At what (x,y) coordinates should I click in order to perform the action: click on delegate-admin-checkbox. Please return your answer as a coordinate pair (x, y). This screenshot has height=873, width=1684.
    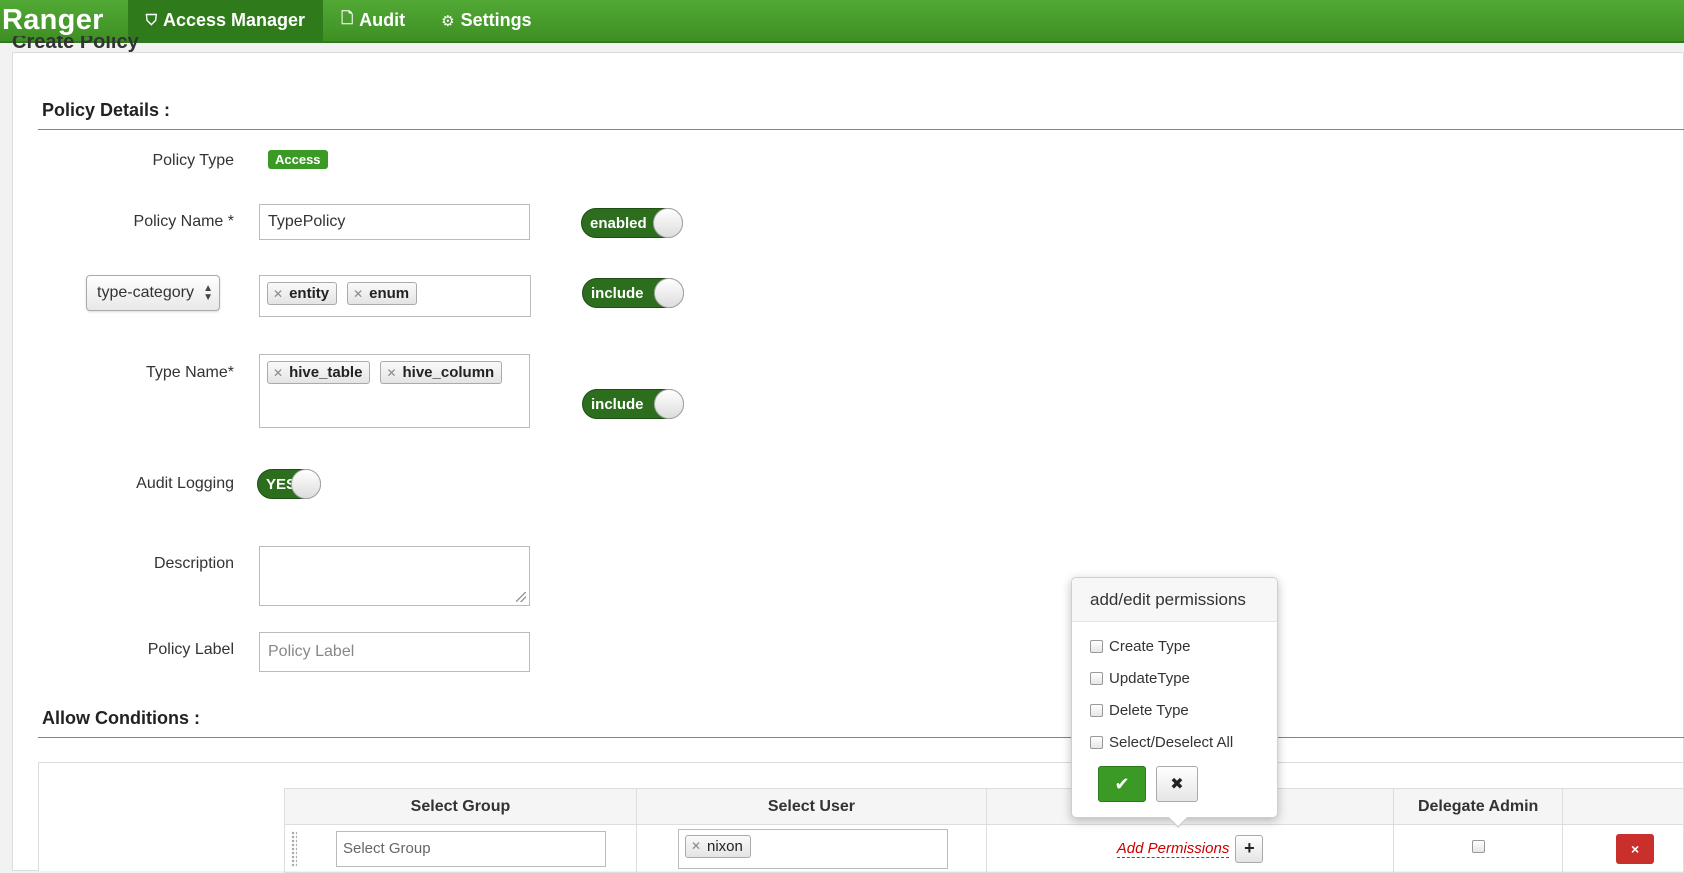
    Looking at the image, I should click on (1478, 846).